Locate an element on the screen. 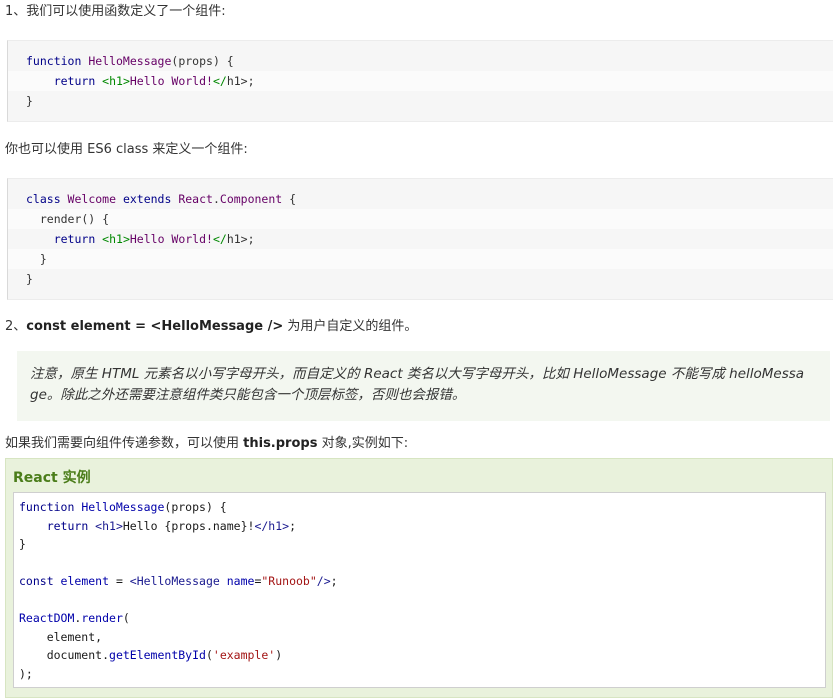 This screenshot has width=833, height=698. props-text: 如果我们需要向组件传递参数，可以使用 this.props 对象,实例如下: is located at coordinates (206, 444).